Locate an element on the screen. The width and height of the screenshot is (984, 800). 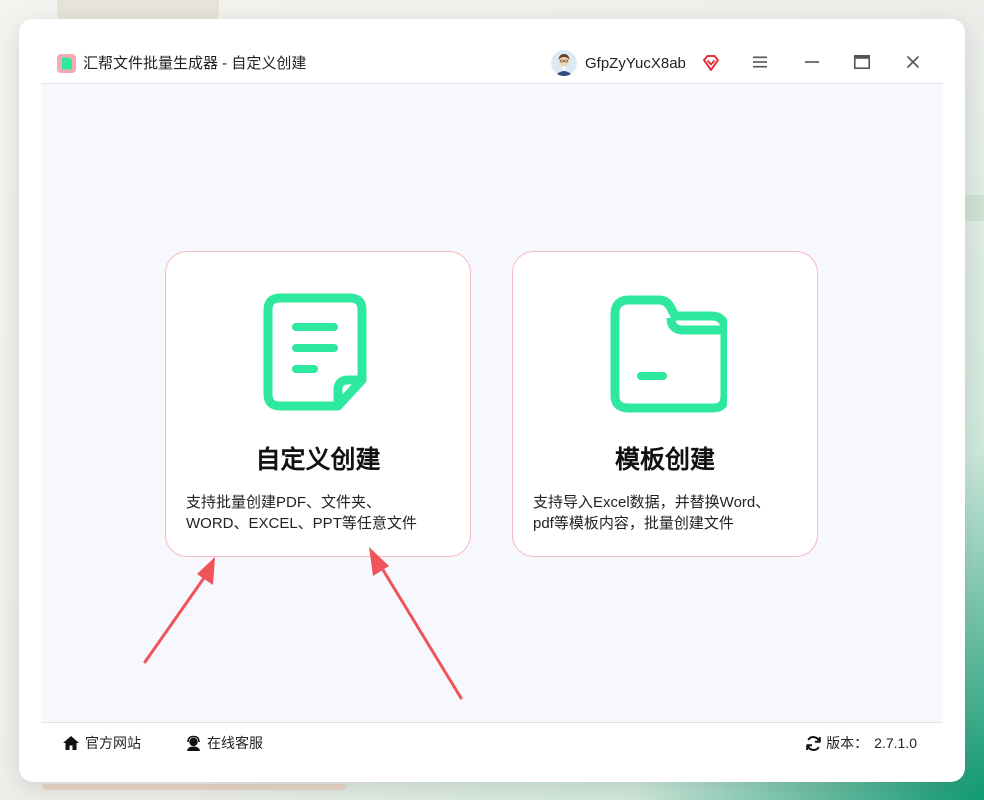
card-description-line: pdf等模板内容，批量创建文件 is located at coordinates (633, 523).